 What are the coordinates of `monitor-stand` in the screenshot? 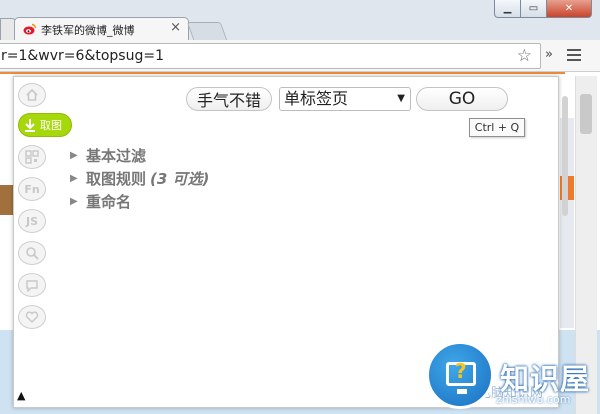 It's located at (462, 391).